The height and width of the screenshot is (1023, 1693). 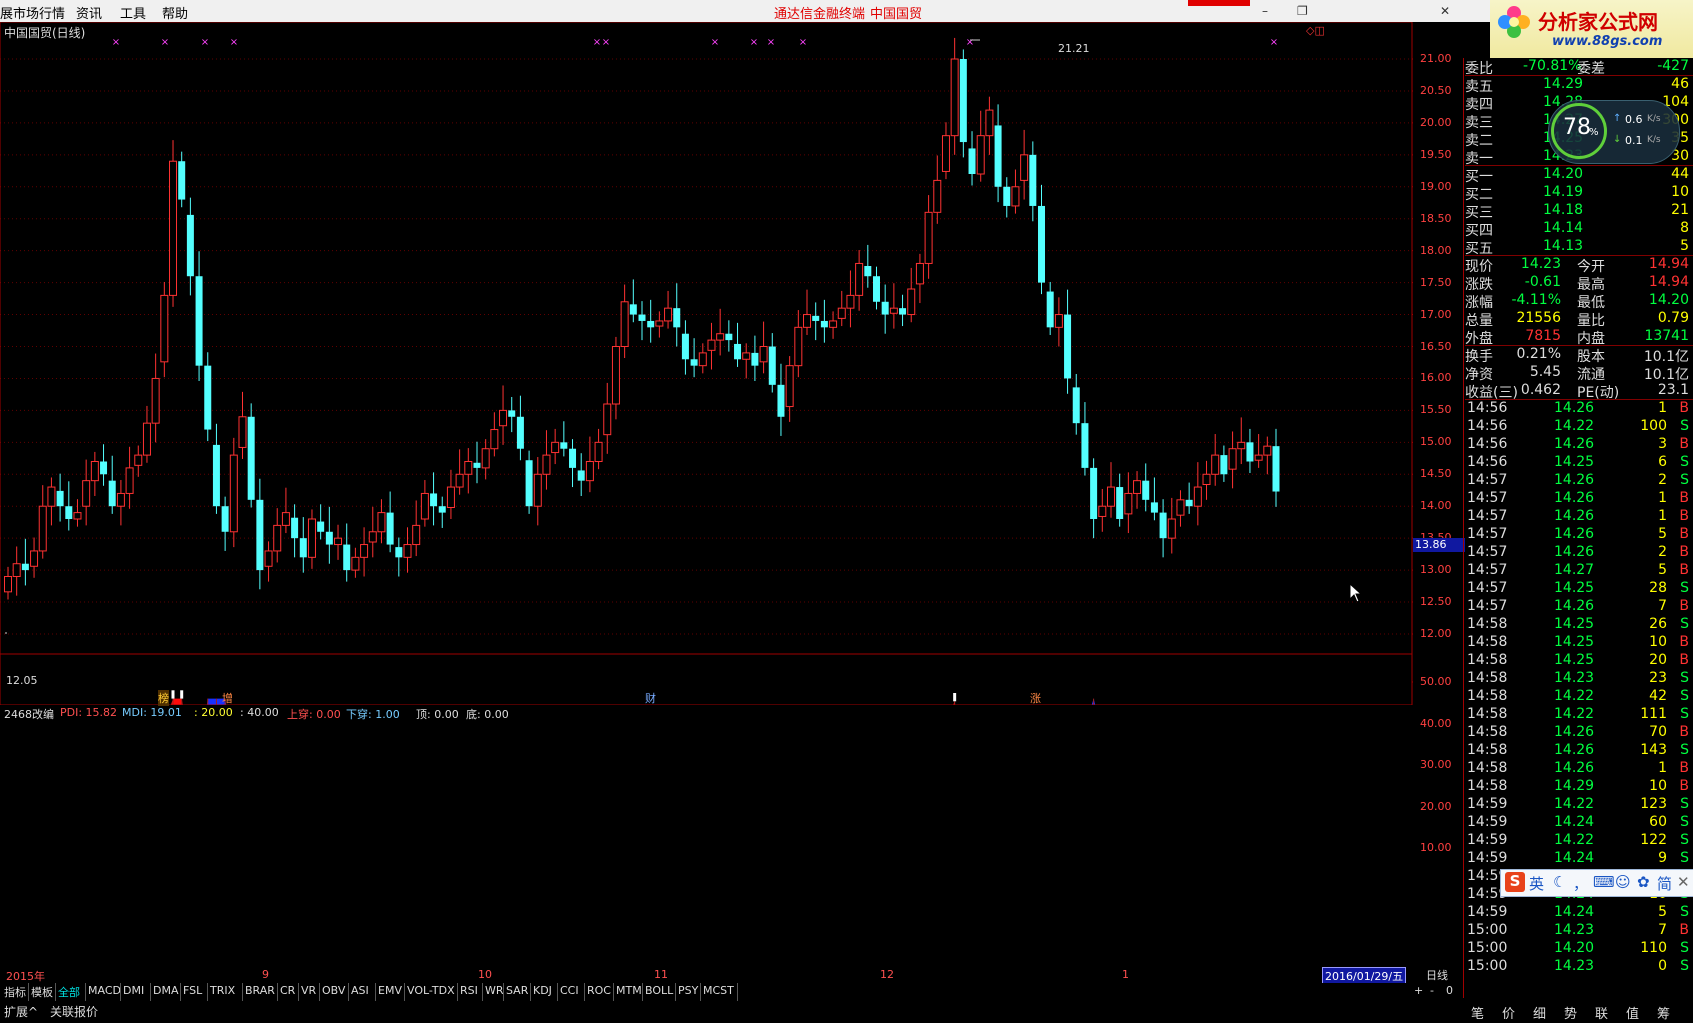 I want to click on tab-obv: OBV, so click(x=333, y=990).